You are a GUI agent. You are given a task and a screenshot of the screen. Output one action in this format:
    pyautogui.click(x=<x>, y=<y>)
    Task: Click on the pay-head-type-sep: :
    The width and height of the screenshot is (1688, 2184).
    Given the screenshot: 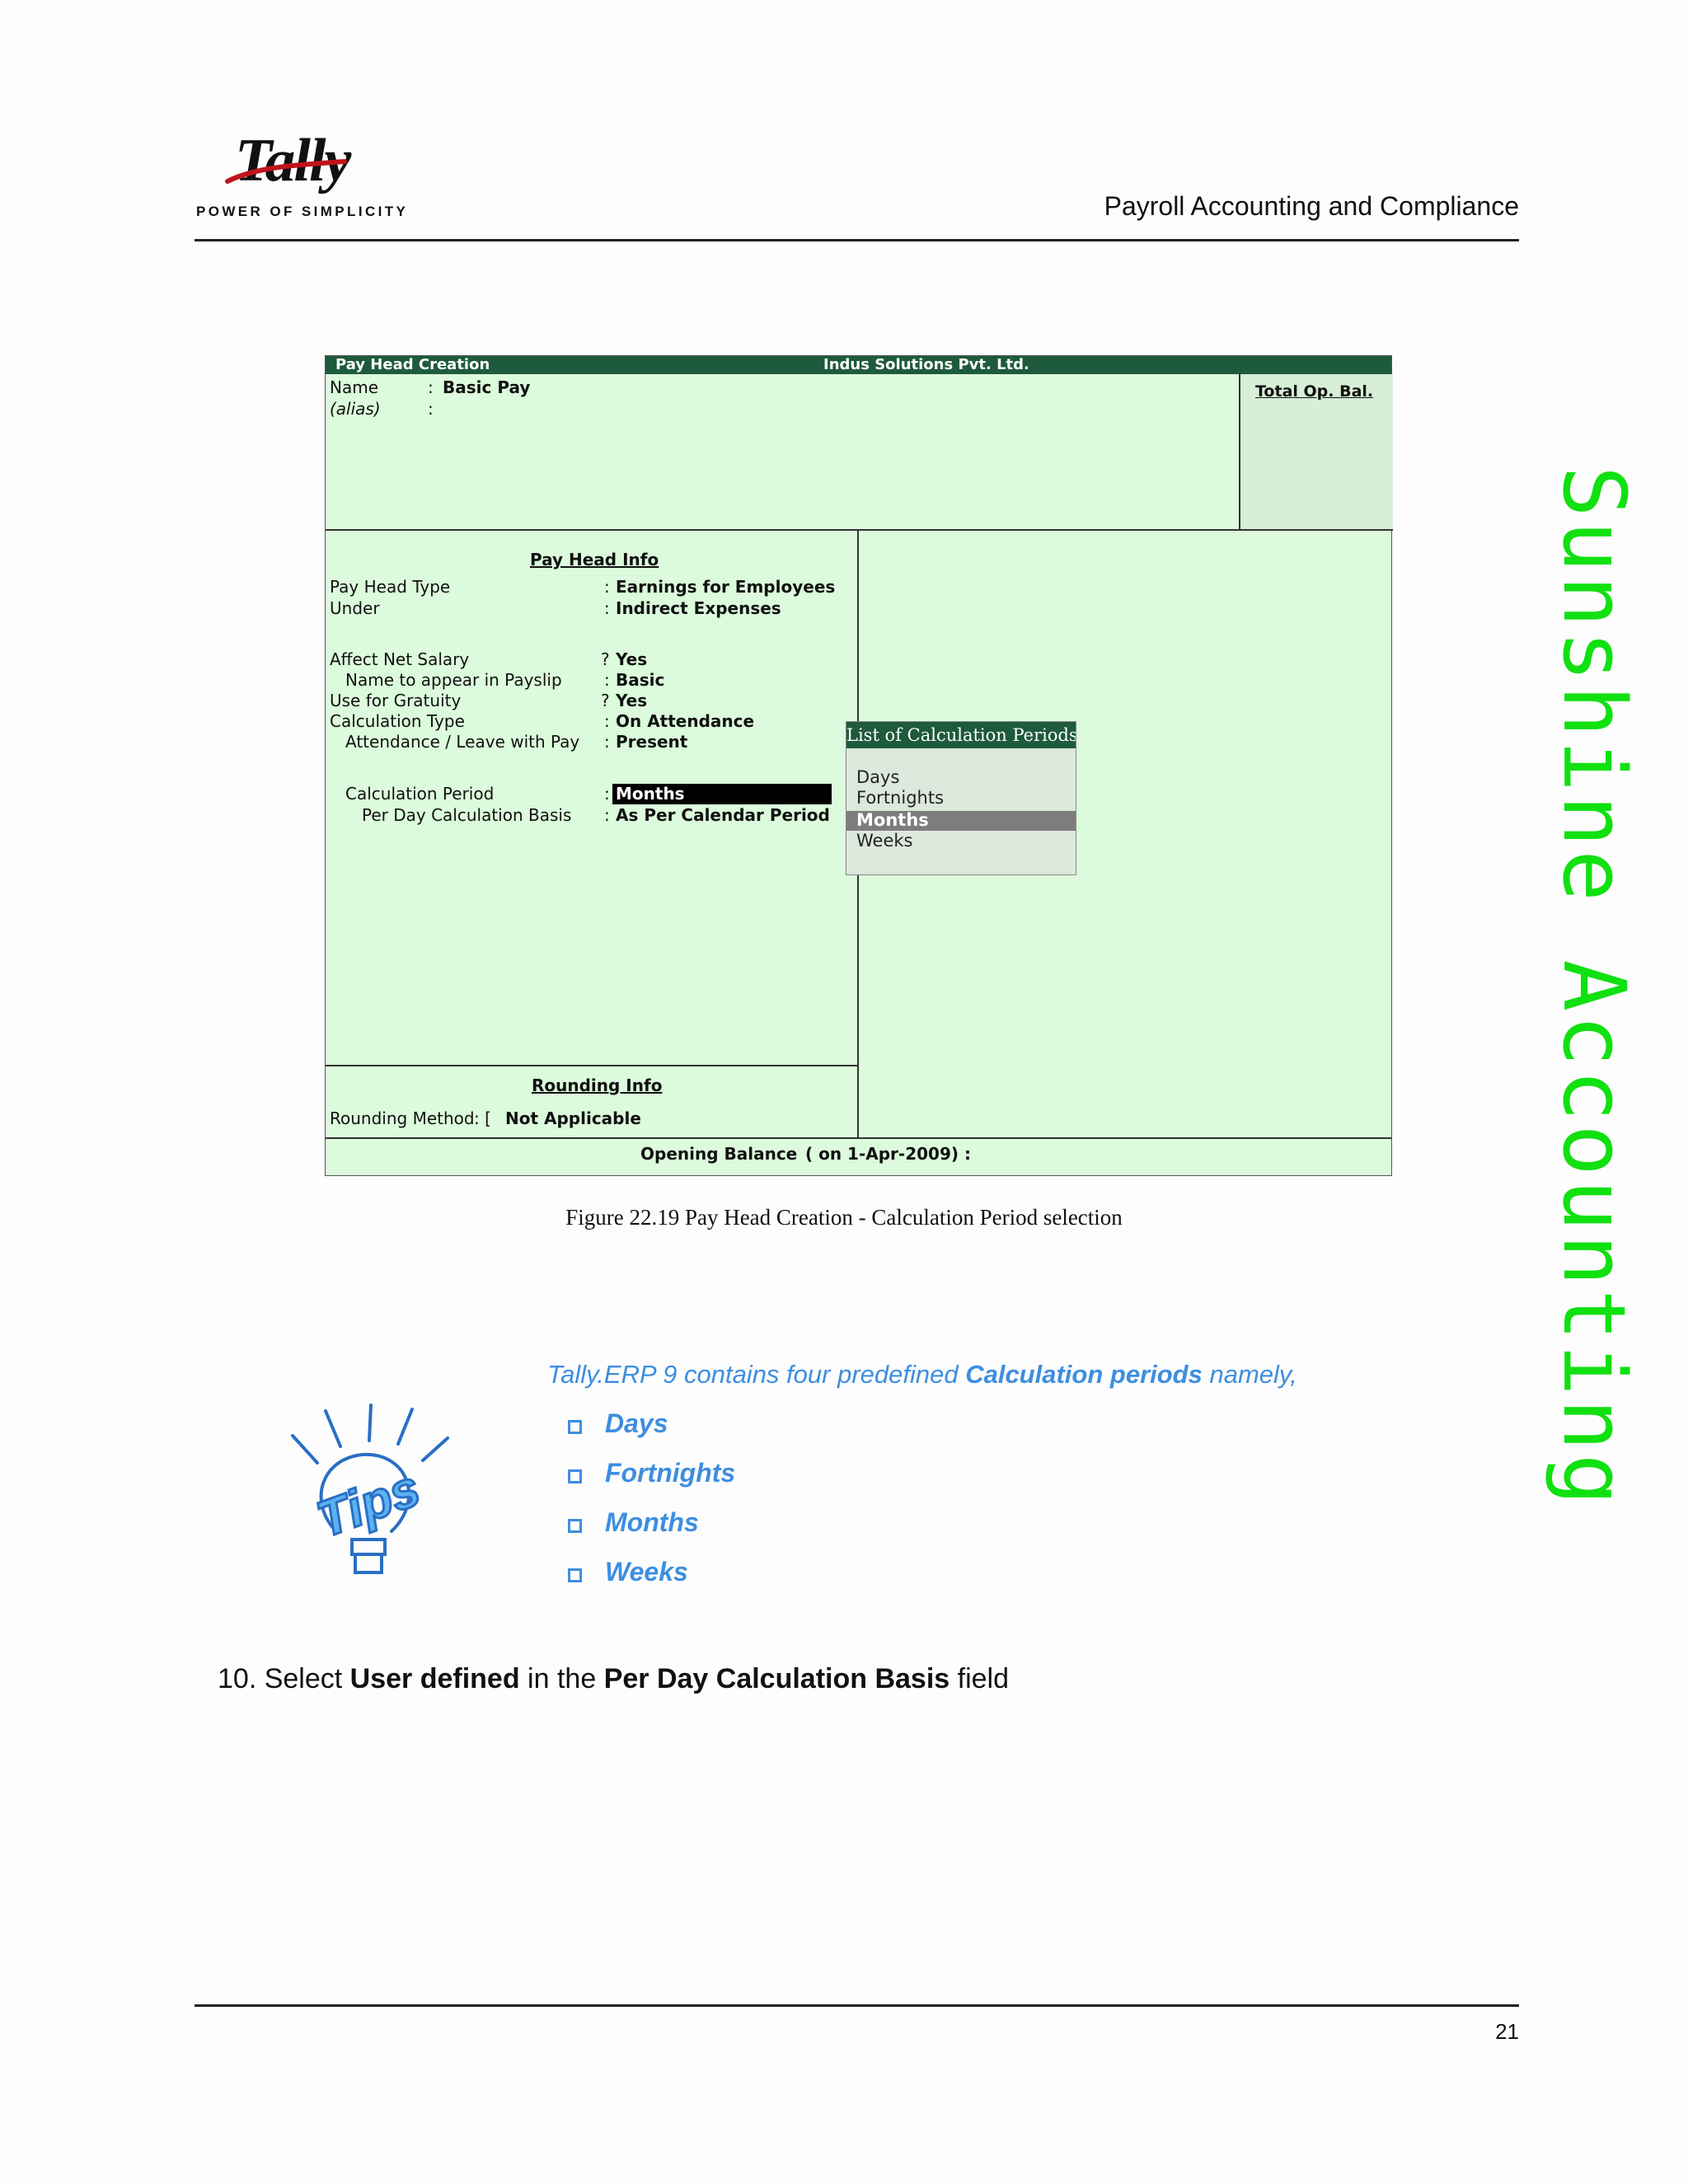 What is the action you would take?
    pyautogui.click(x=607, y=587)
    